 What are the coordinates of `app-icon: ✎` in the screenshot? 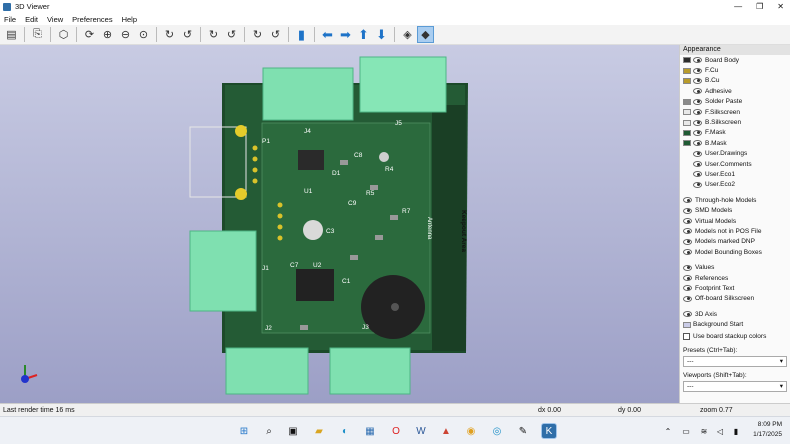 It's located at (523, 431).